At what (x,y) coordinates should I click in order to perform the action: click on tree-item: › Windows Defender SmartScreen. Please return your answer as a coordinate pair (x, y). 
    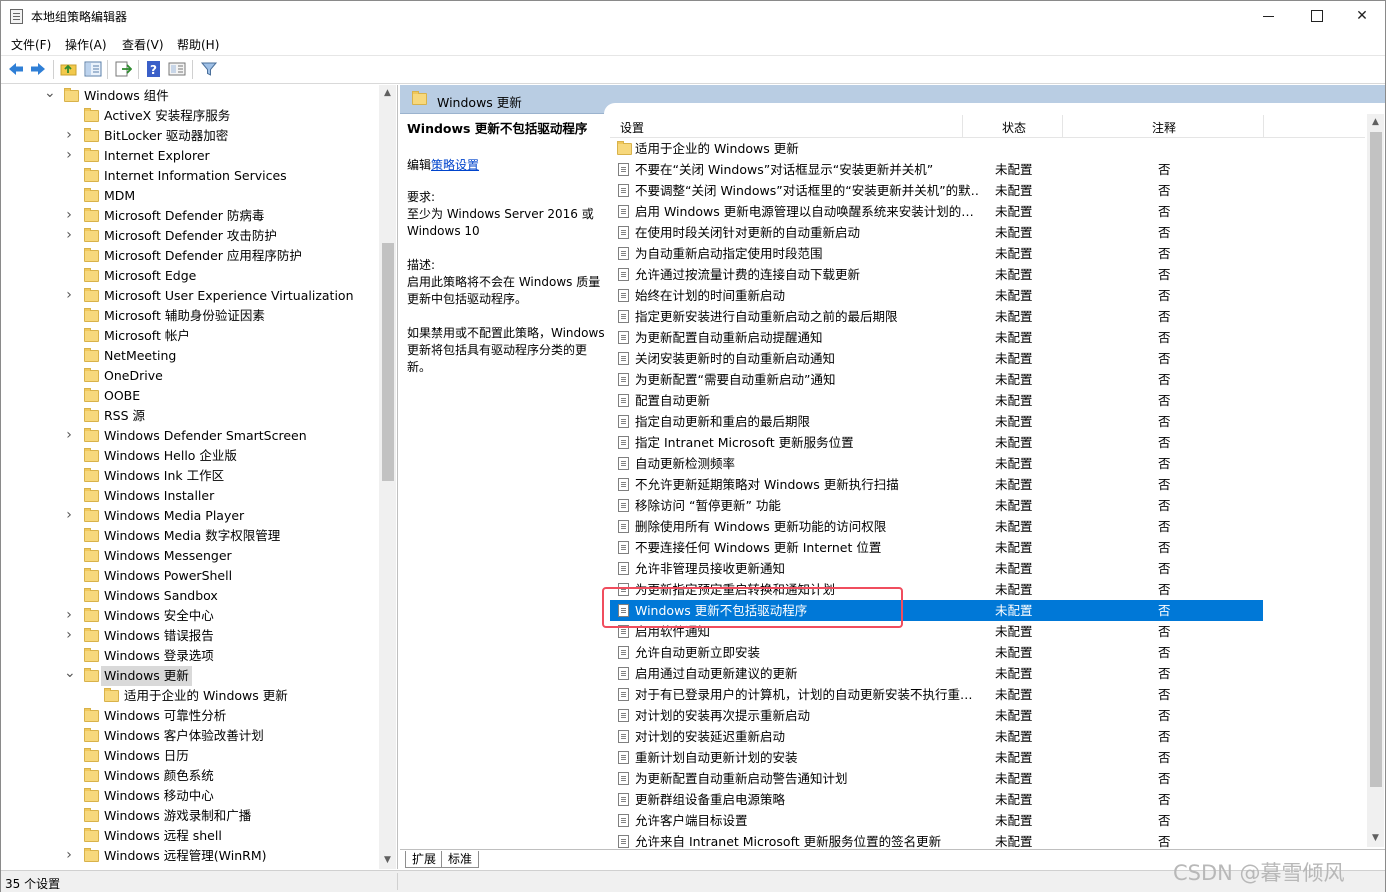
    Looking at the image, I should click on (190, 436).